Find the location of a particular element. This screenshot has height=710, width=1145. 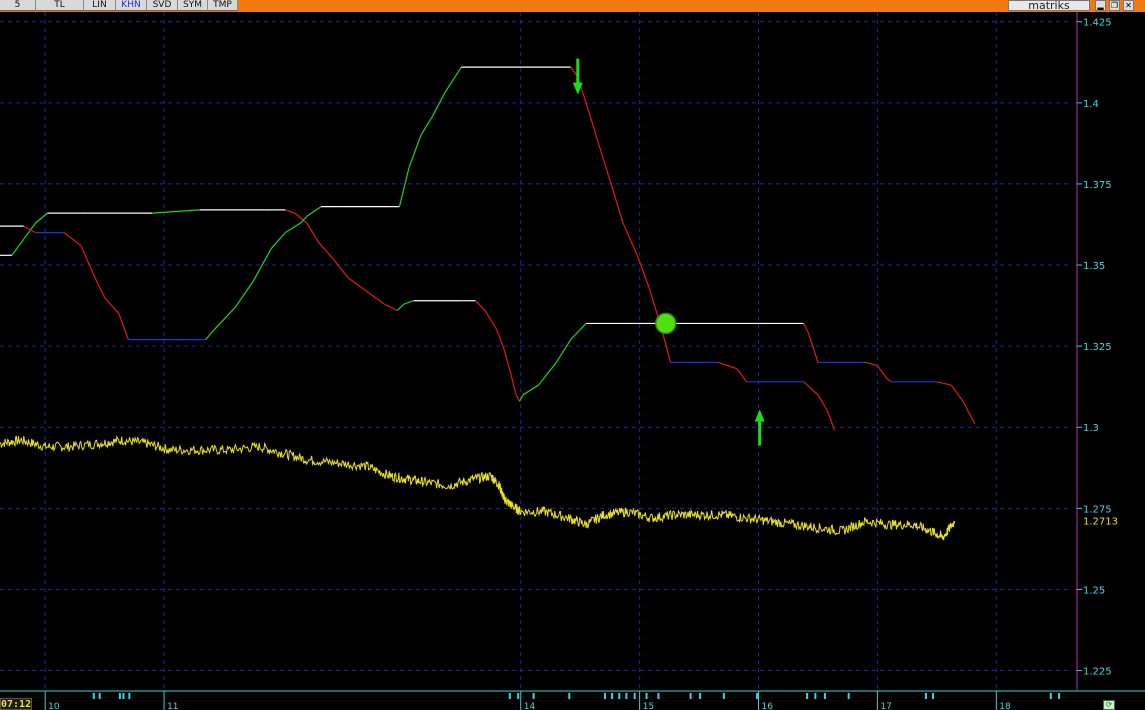

y-tick-label: 1.425 is located at coordinates (1097, 23).